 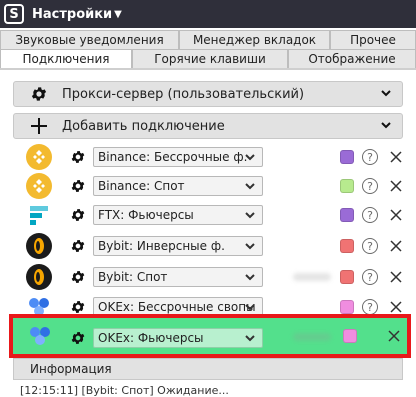 I want to click on exchange-select-value: Bybit: Инверсные ф., so click(x=161, y=246).